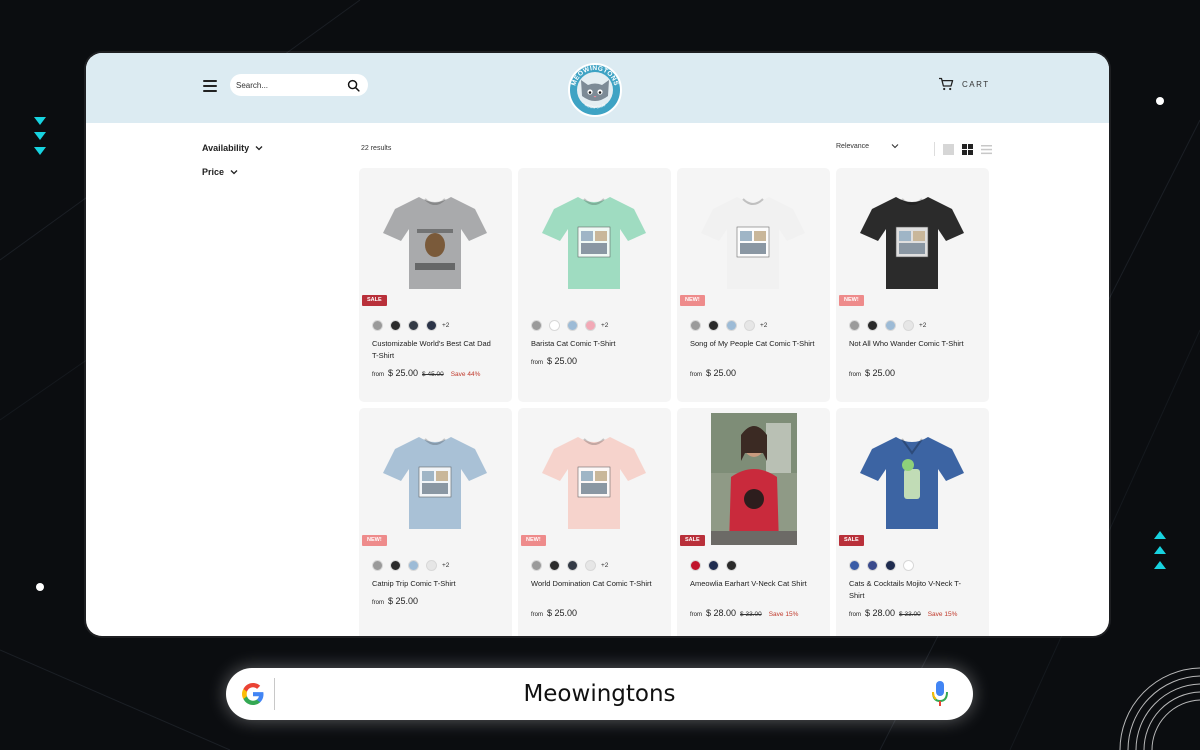 Image resolution: width=1200 pixels, height=750 pixels. What do you see at coordinates (226, 148) in the screenshot?
I see `filter-label: Availability` at bounding box center [226, 148].